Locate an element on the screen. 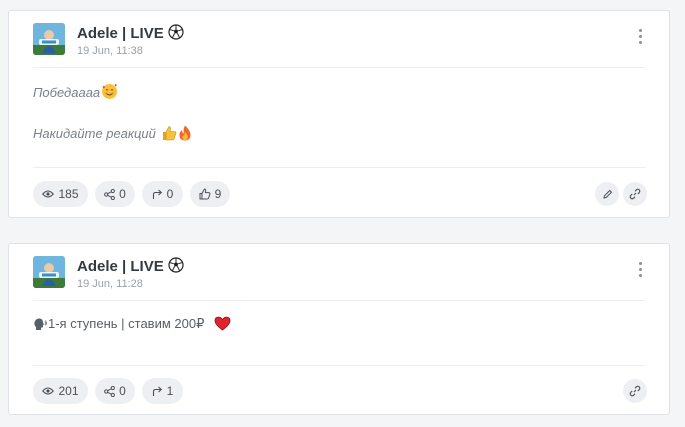 This screenshot has height=427, width=685. edit-button is located at coordinates (607, 194).